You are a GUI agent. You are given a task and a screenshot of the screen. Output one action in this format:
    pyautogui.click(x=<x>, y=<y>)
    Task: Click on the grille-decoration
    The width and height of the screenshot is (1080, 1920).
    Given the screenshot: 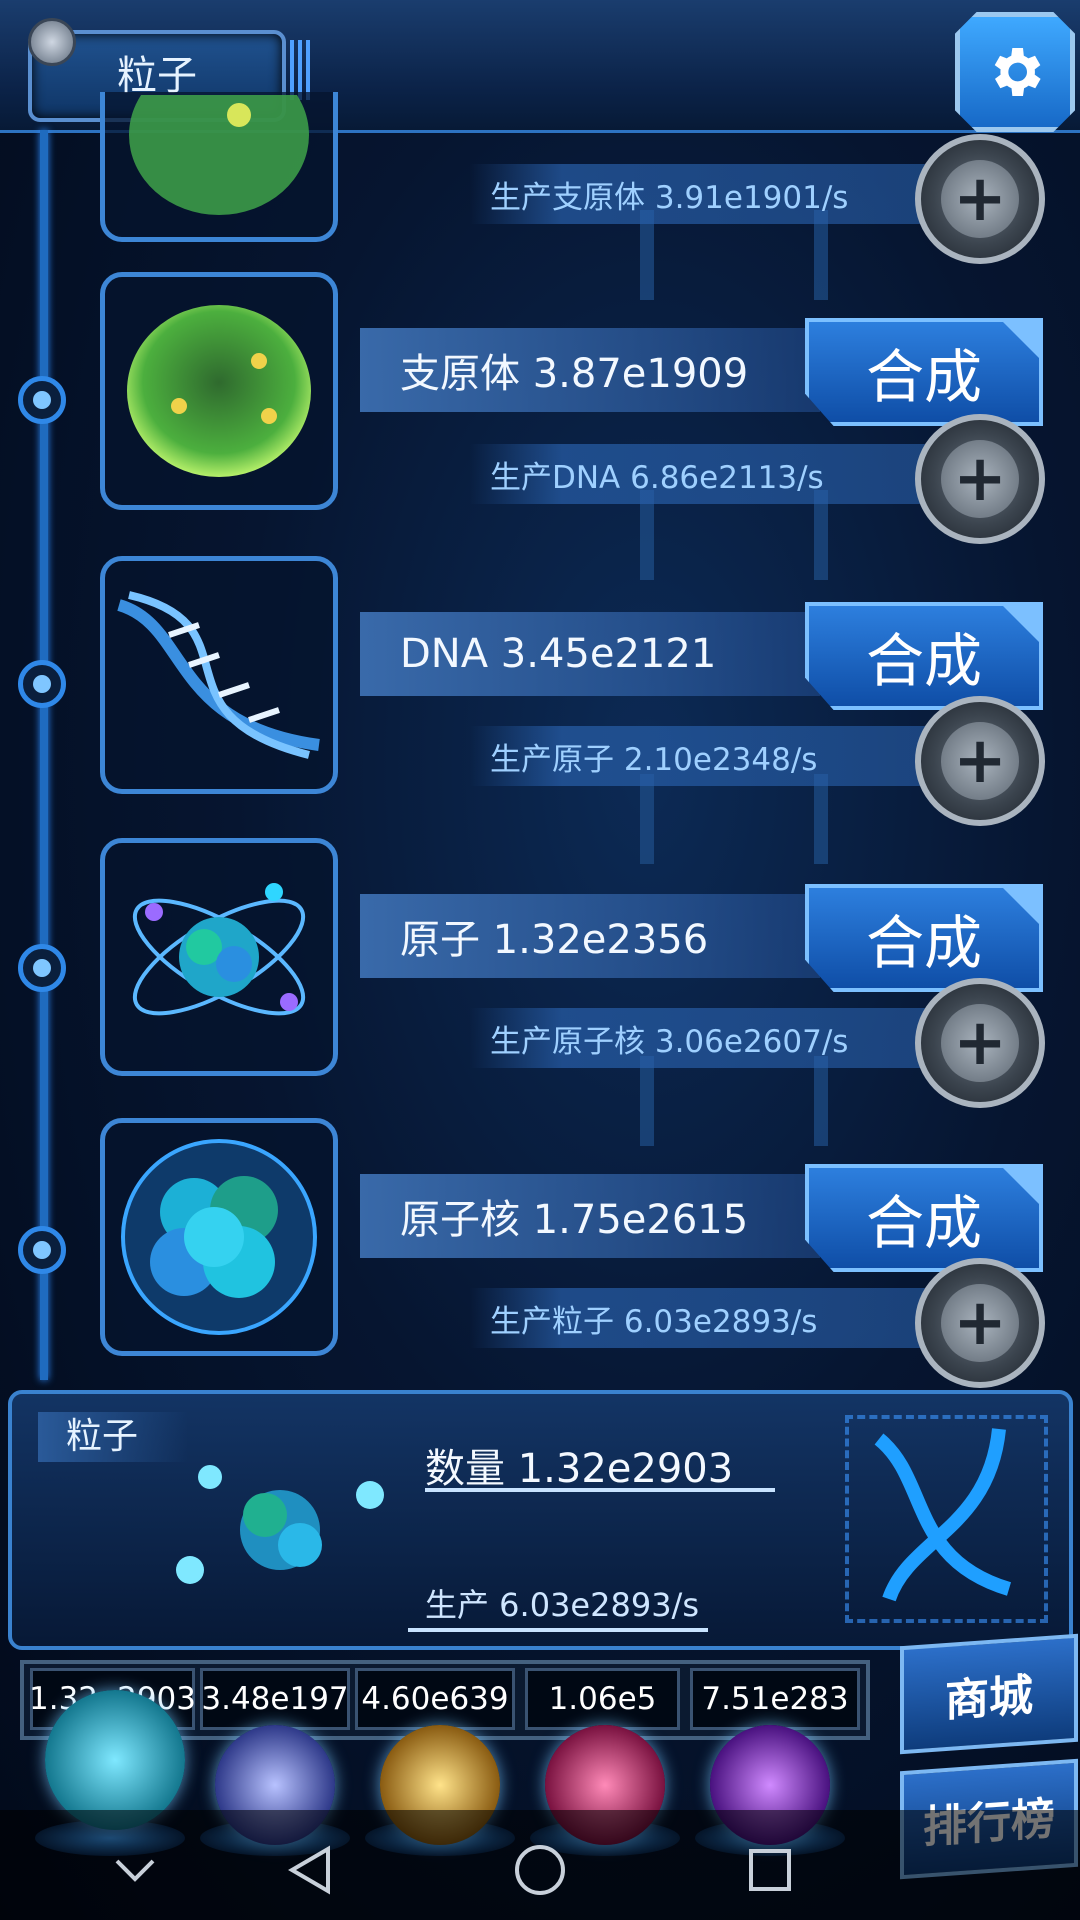 What is the action you would take?
    pyautogui.click(x=300, y=70)
    